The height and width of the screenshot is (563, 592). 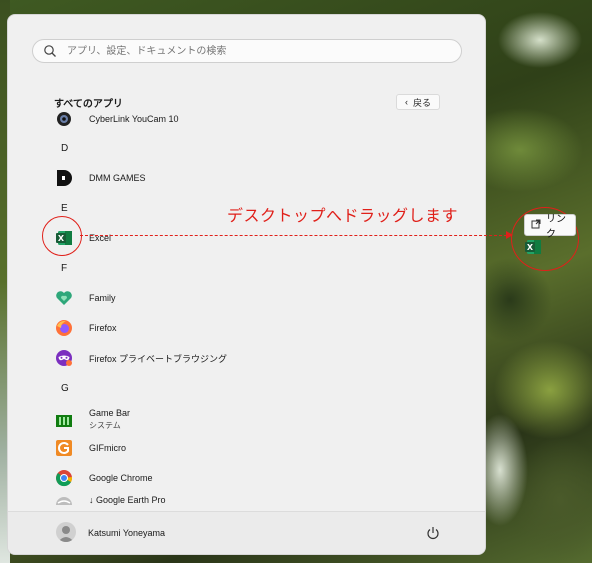 I want to click on start-footer: Katsumi Yoneyama, so click(x=246, y=532).